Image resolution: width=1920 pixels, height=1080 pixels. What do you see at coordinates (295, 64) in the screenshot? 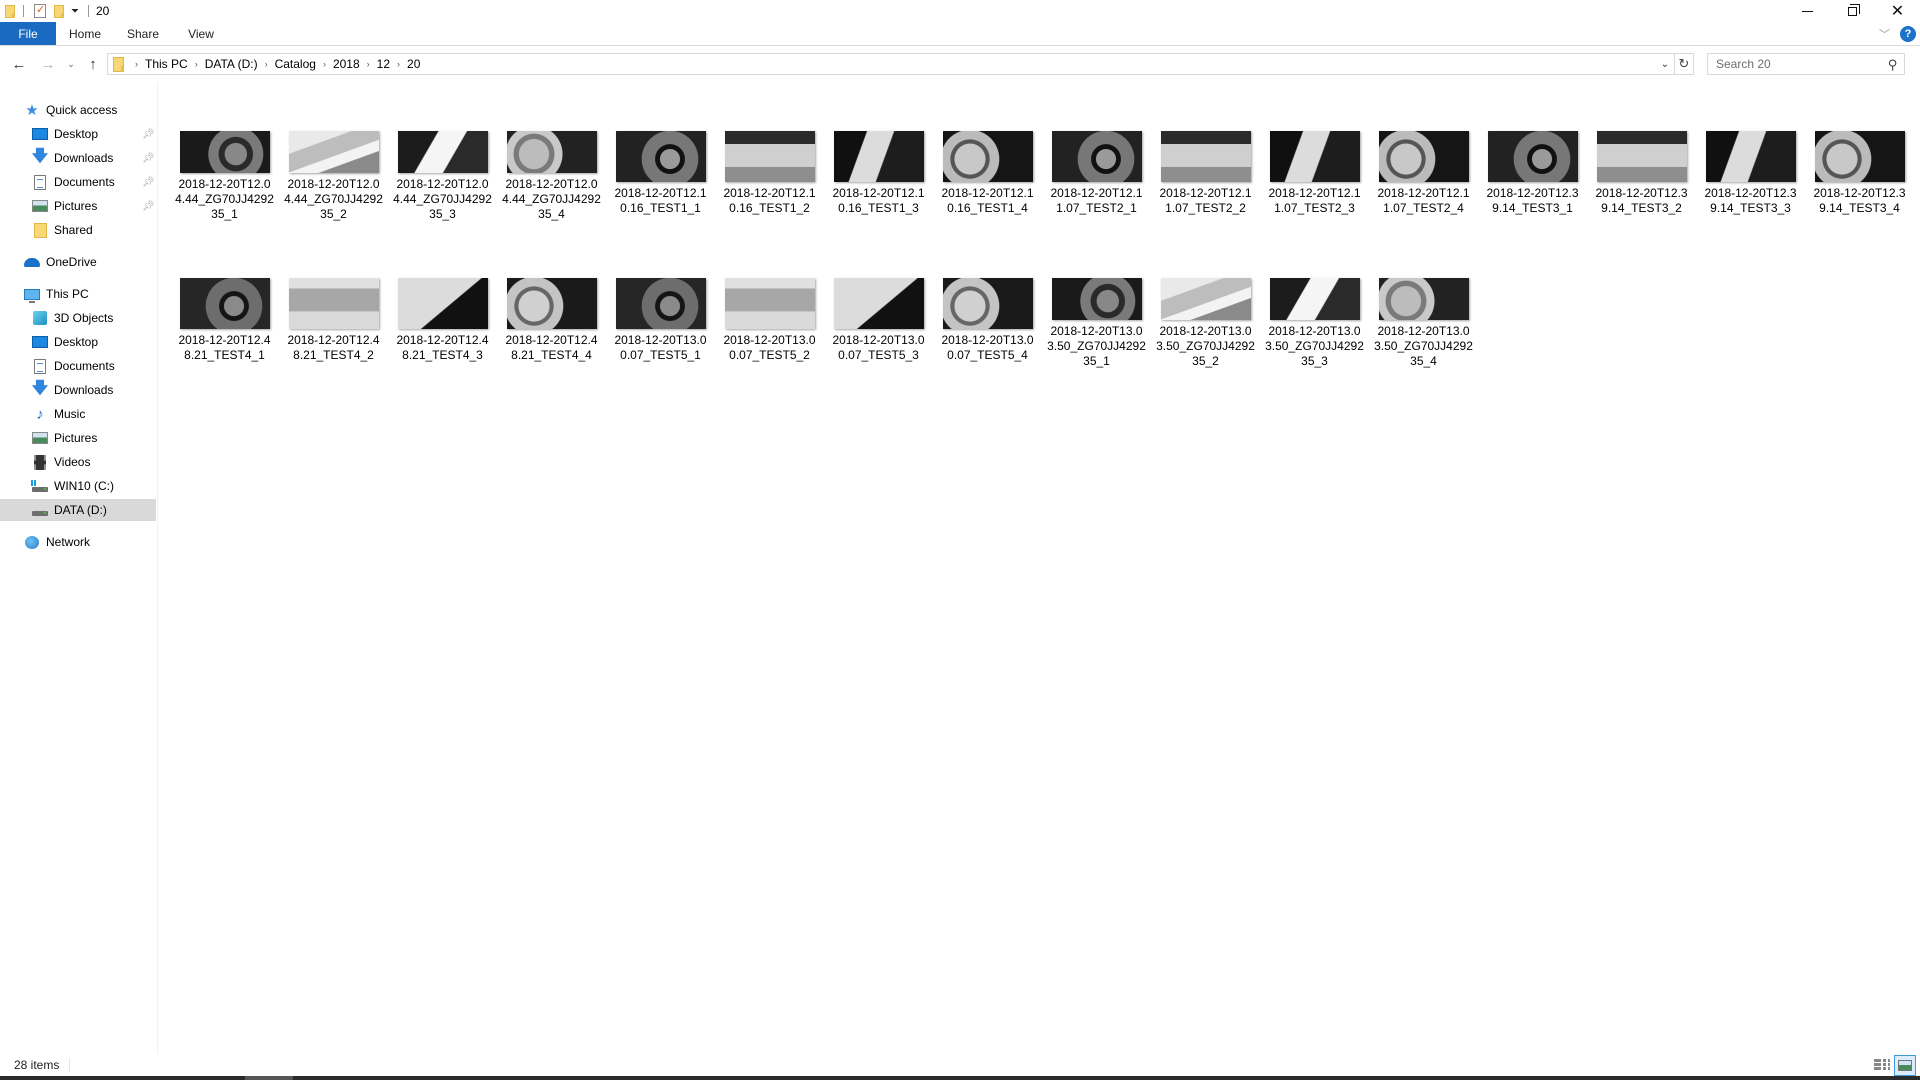
I see `breadcrumb-catalog: Catalog` at bounding box center [295, 64].